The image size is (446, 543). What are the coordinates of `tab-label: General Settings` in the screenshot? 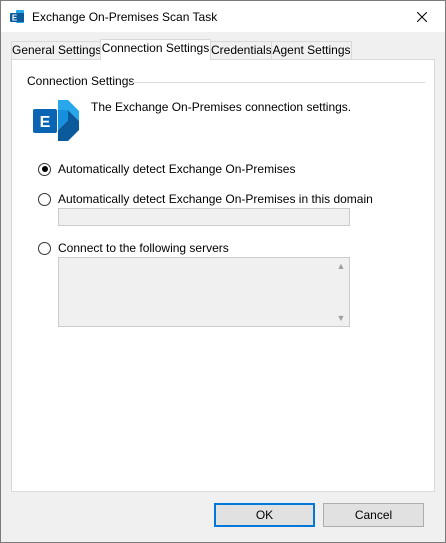 It's located at (57, 50).